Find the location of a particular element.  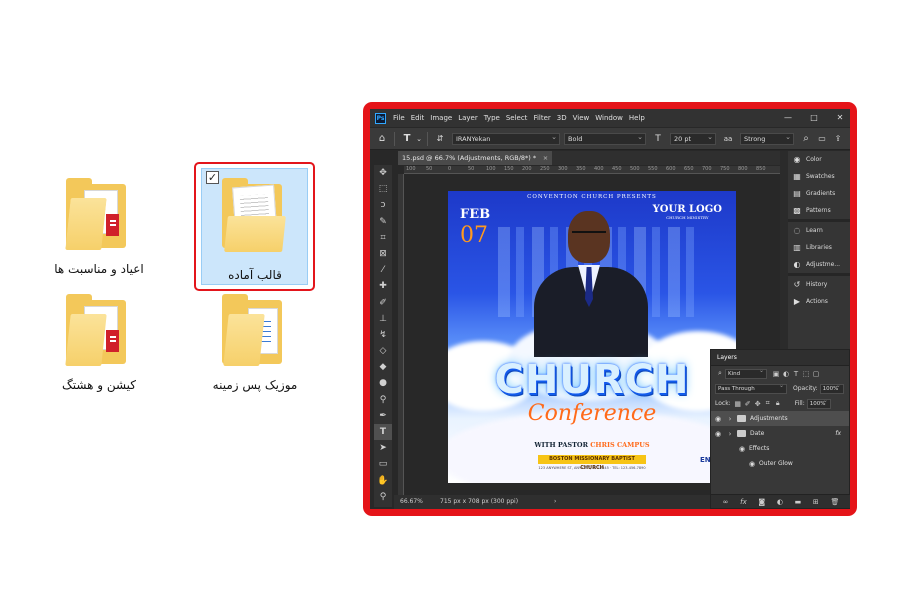

new-group-icon: ▬ is located at coordinates (798, 502).